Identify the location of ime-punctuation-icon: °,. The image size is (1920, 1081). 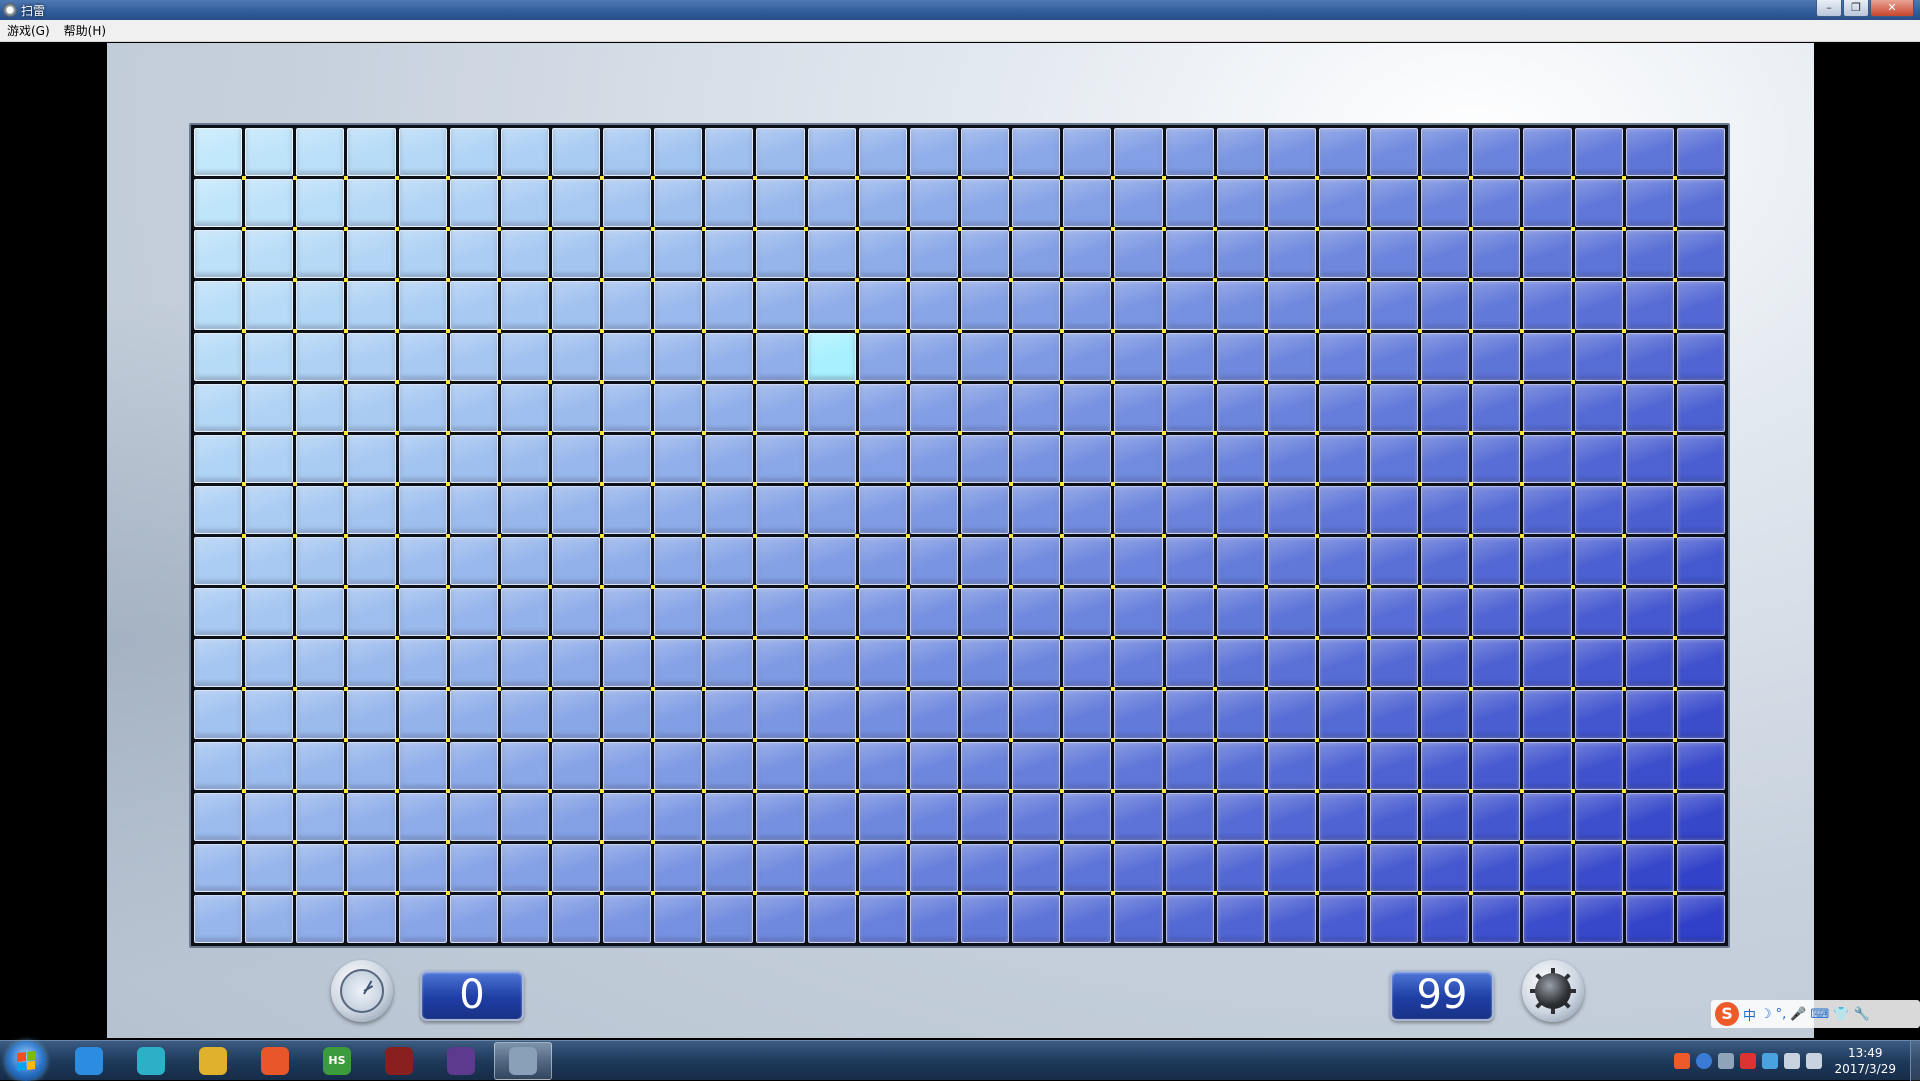
(1781, 1014).